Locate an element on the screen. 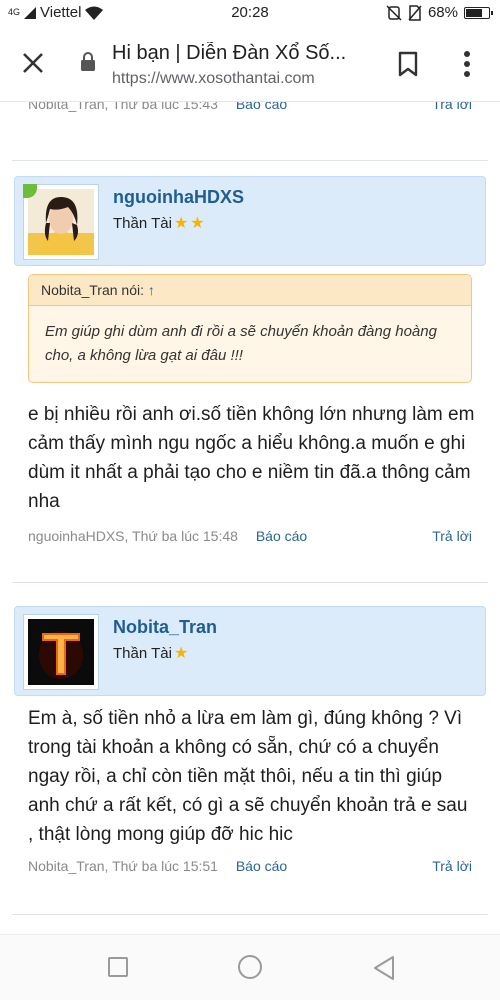 Image resolution: width=500 pixels, height=1000 pixels. close-icon is located at coordinates (33, 63).